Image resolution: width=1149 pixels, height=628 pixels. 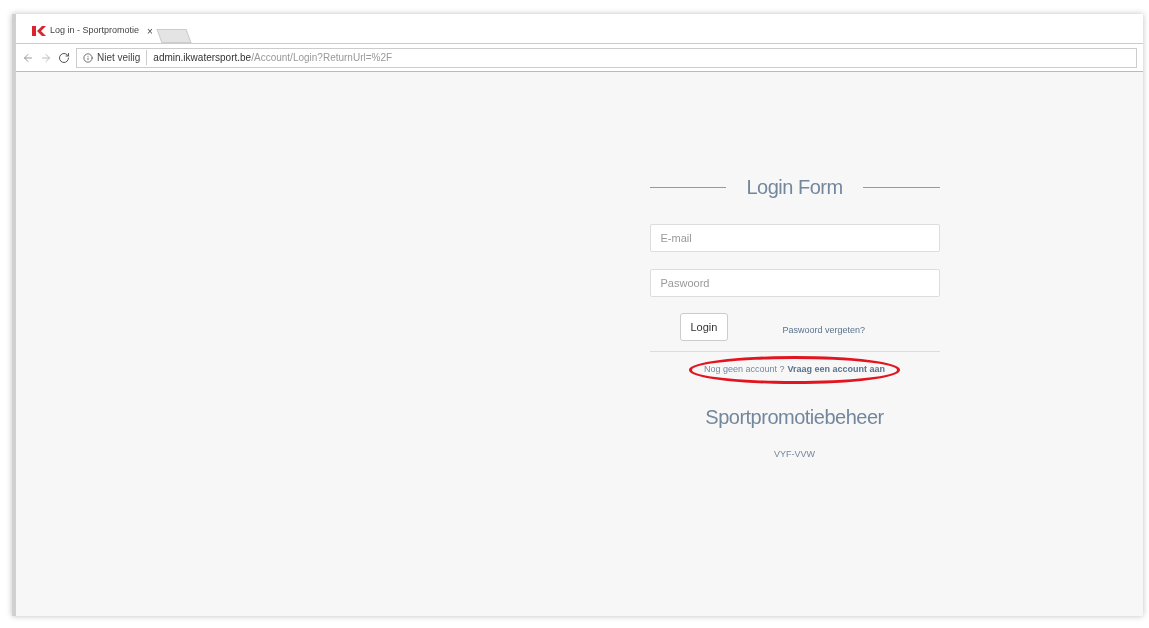 What do you see at coordinates (88, 57) in the screenshot?
I see `info-icon` at bounding box center [88, 57].